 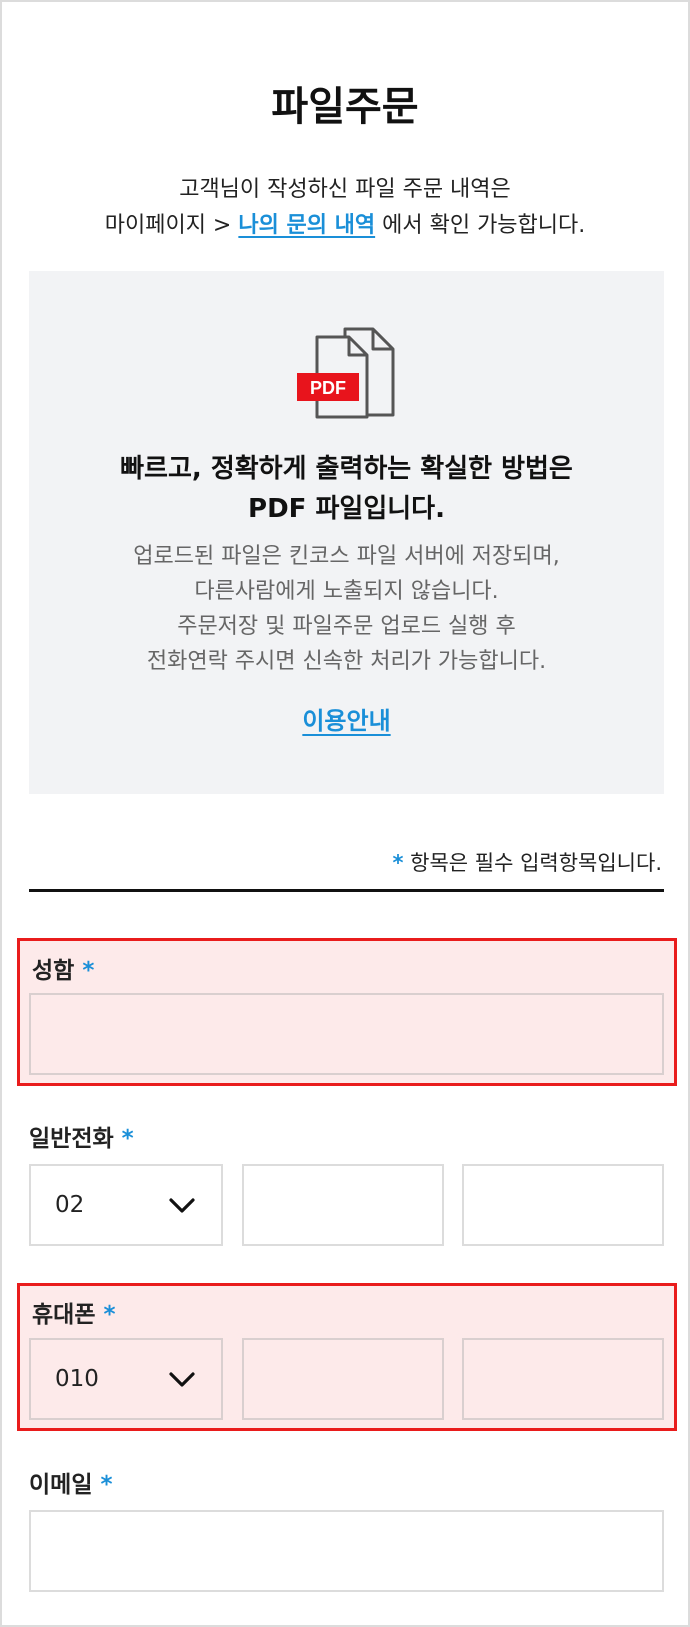 What do you see at coordinates (71, 1139) in the screenshot?
I see `phone-label-text: 일반전화` at bounding box center [71, 1139].